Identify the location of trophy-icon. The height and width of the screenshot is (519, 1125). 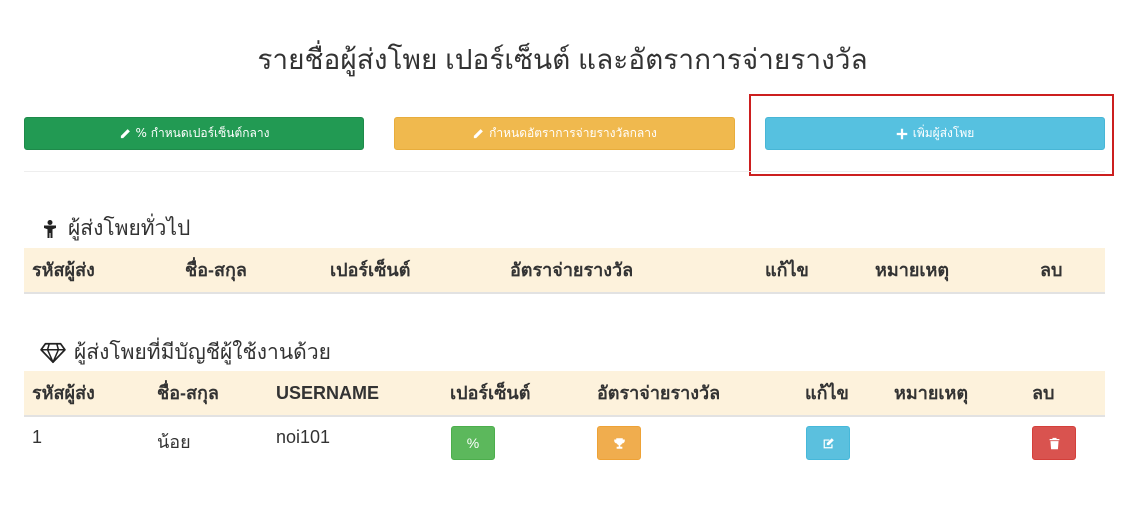
(619, 443).